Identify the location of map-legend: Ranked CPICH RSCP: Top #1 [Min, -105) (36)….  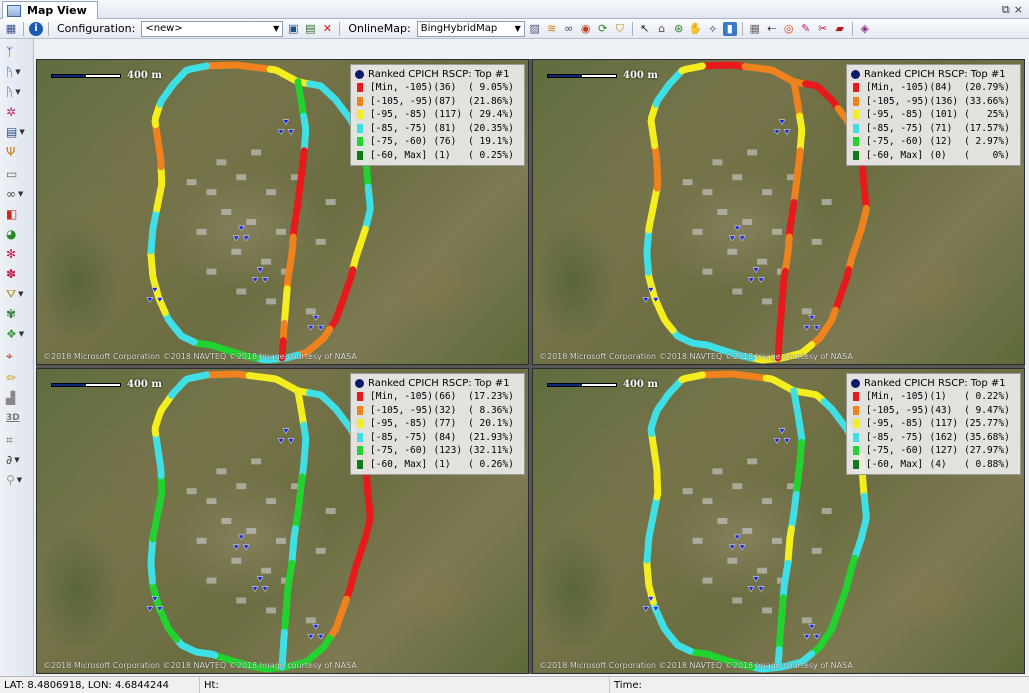
(437, 115).